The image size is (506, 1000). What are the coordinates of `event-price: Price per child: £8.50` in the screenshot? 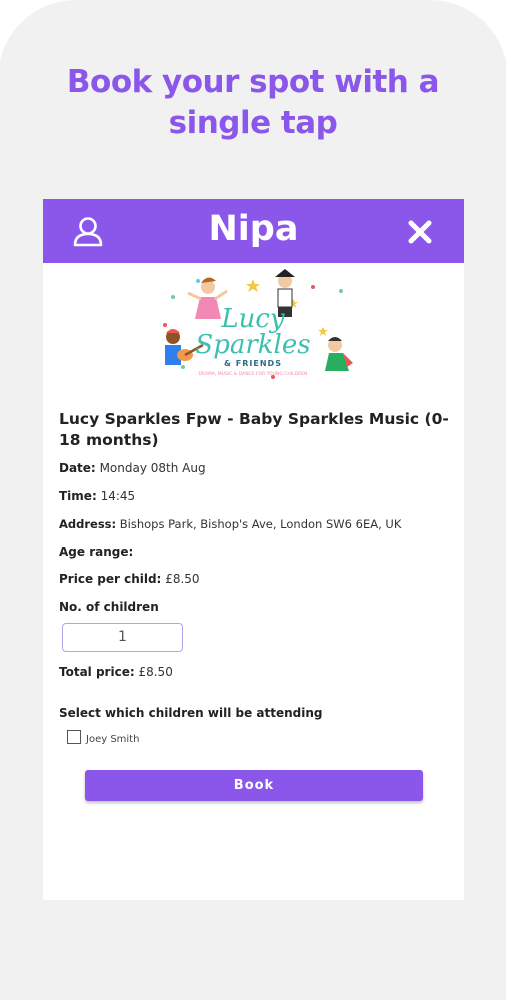 It's located at (129, 579).